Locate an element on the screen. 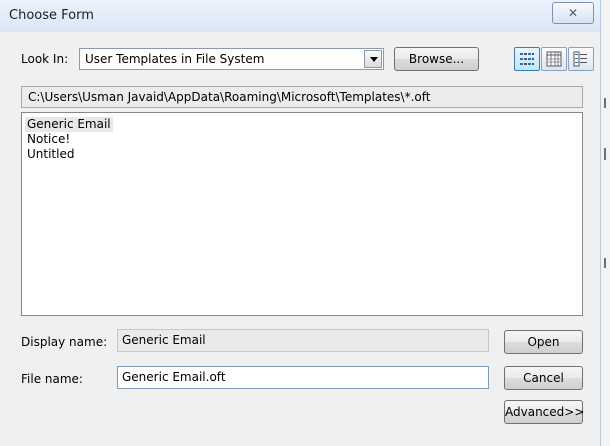 This screenshot has height=446, width=610. close-icon: ✕ is located at coordinates (573, 13).